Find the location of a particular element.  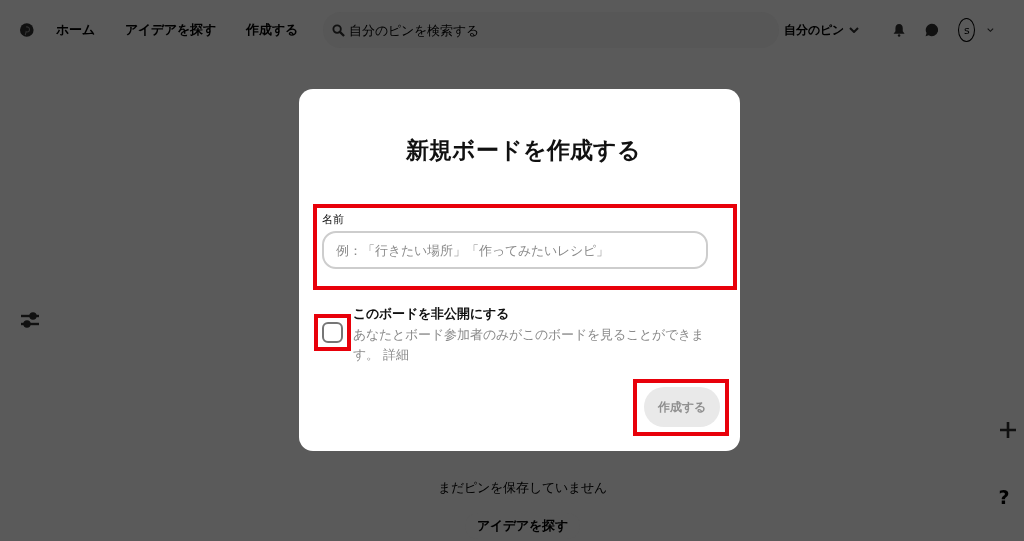

caret-icon is located at coordinates (853, 30).